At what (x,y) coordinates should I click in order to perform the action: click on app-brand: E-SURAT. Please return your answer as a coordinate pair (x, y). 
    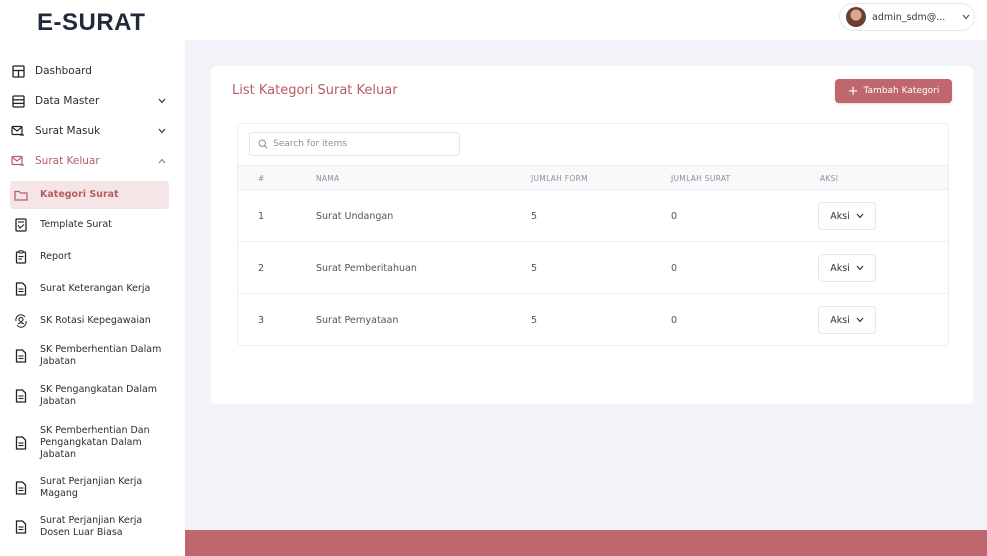
    Looking at the image, I should click on (91, 22).